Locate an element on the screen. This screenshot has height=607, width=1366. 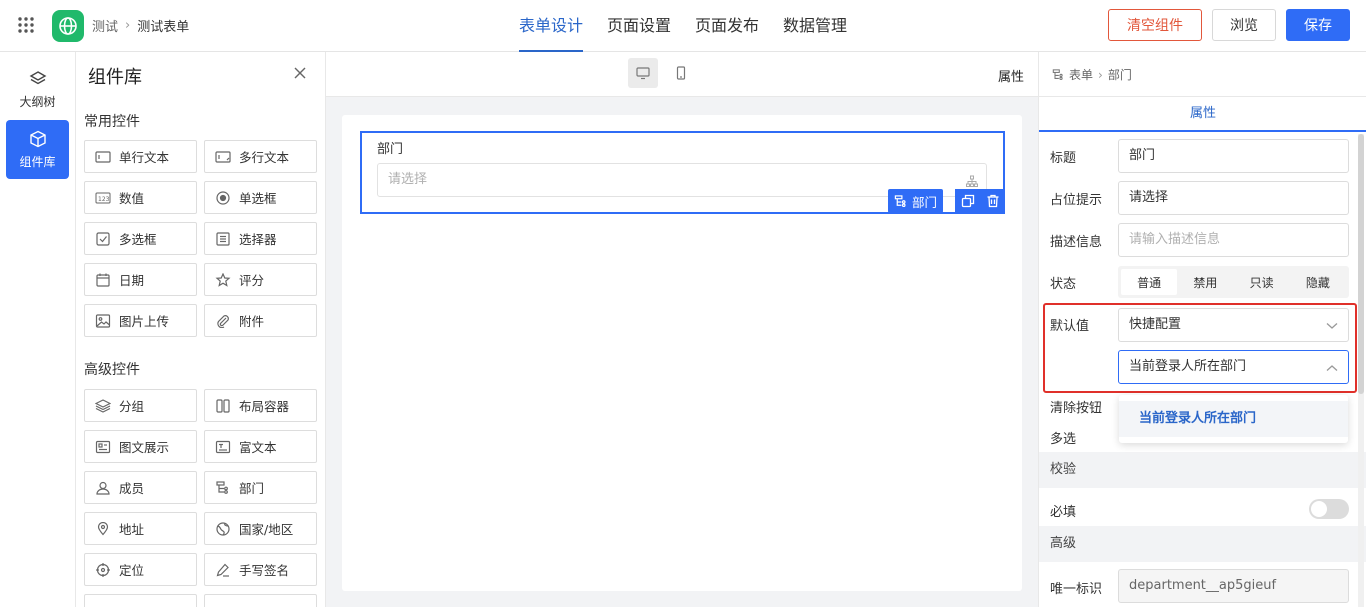
component-multi-line-text: 多行文本 is located at coordinates (260, 156).